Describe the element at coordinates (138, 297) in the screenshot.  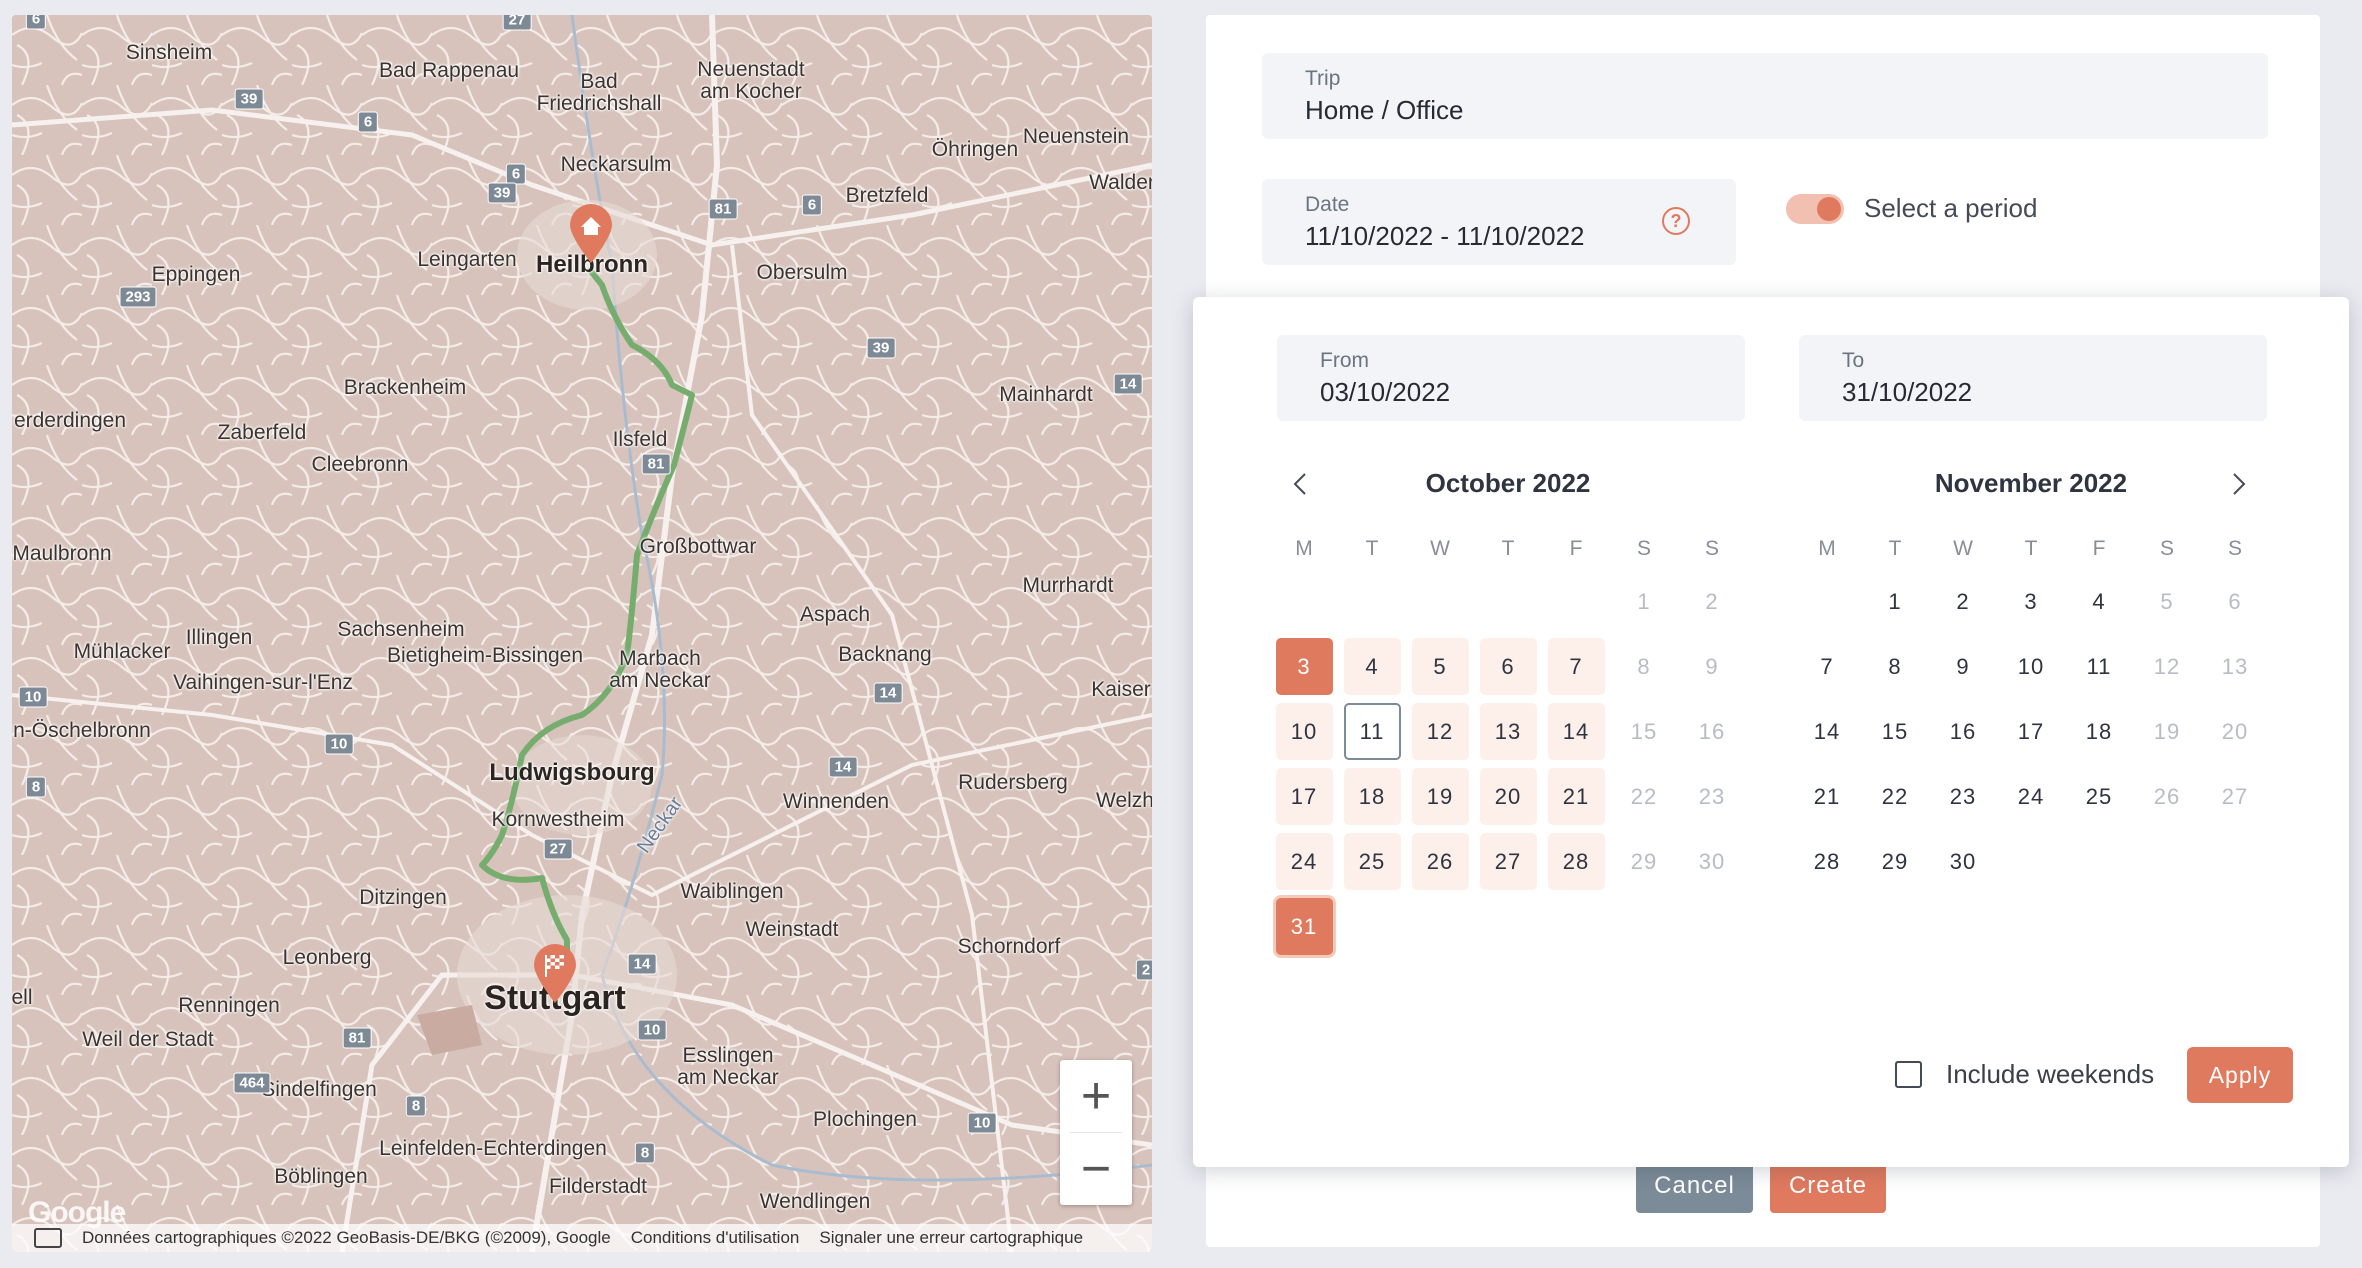
I see `road-number-shield: 293` at that location.